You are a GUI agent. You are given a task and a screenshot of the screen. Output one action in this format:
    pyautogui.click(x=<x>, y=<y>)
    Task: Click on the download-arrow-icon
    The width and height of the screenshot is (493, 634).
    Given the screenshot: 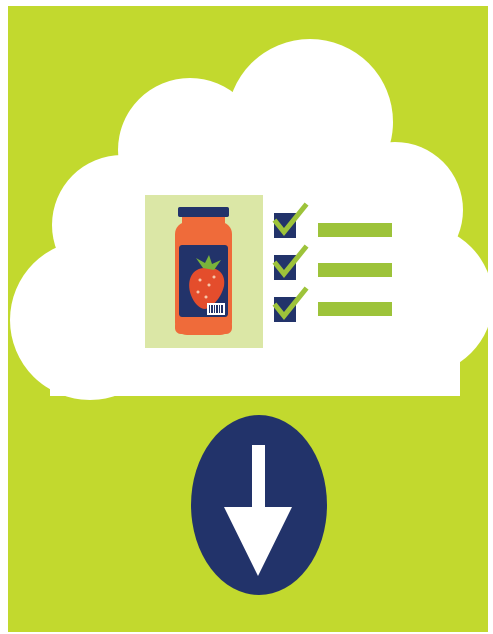 What is the action you would take?
    pyautogui.click(x=259, y=505)
    